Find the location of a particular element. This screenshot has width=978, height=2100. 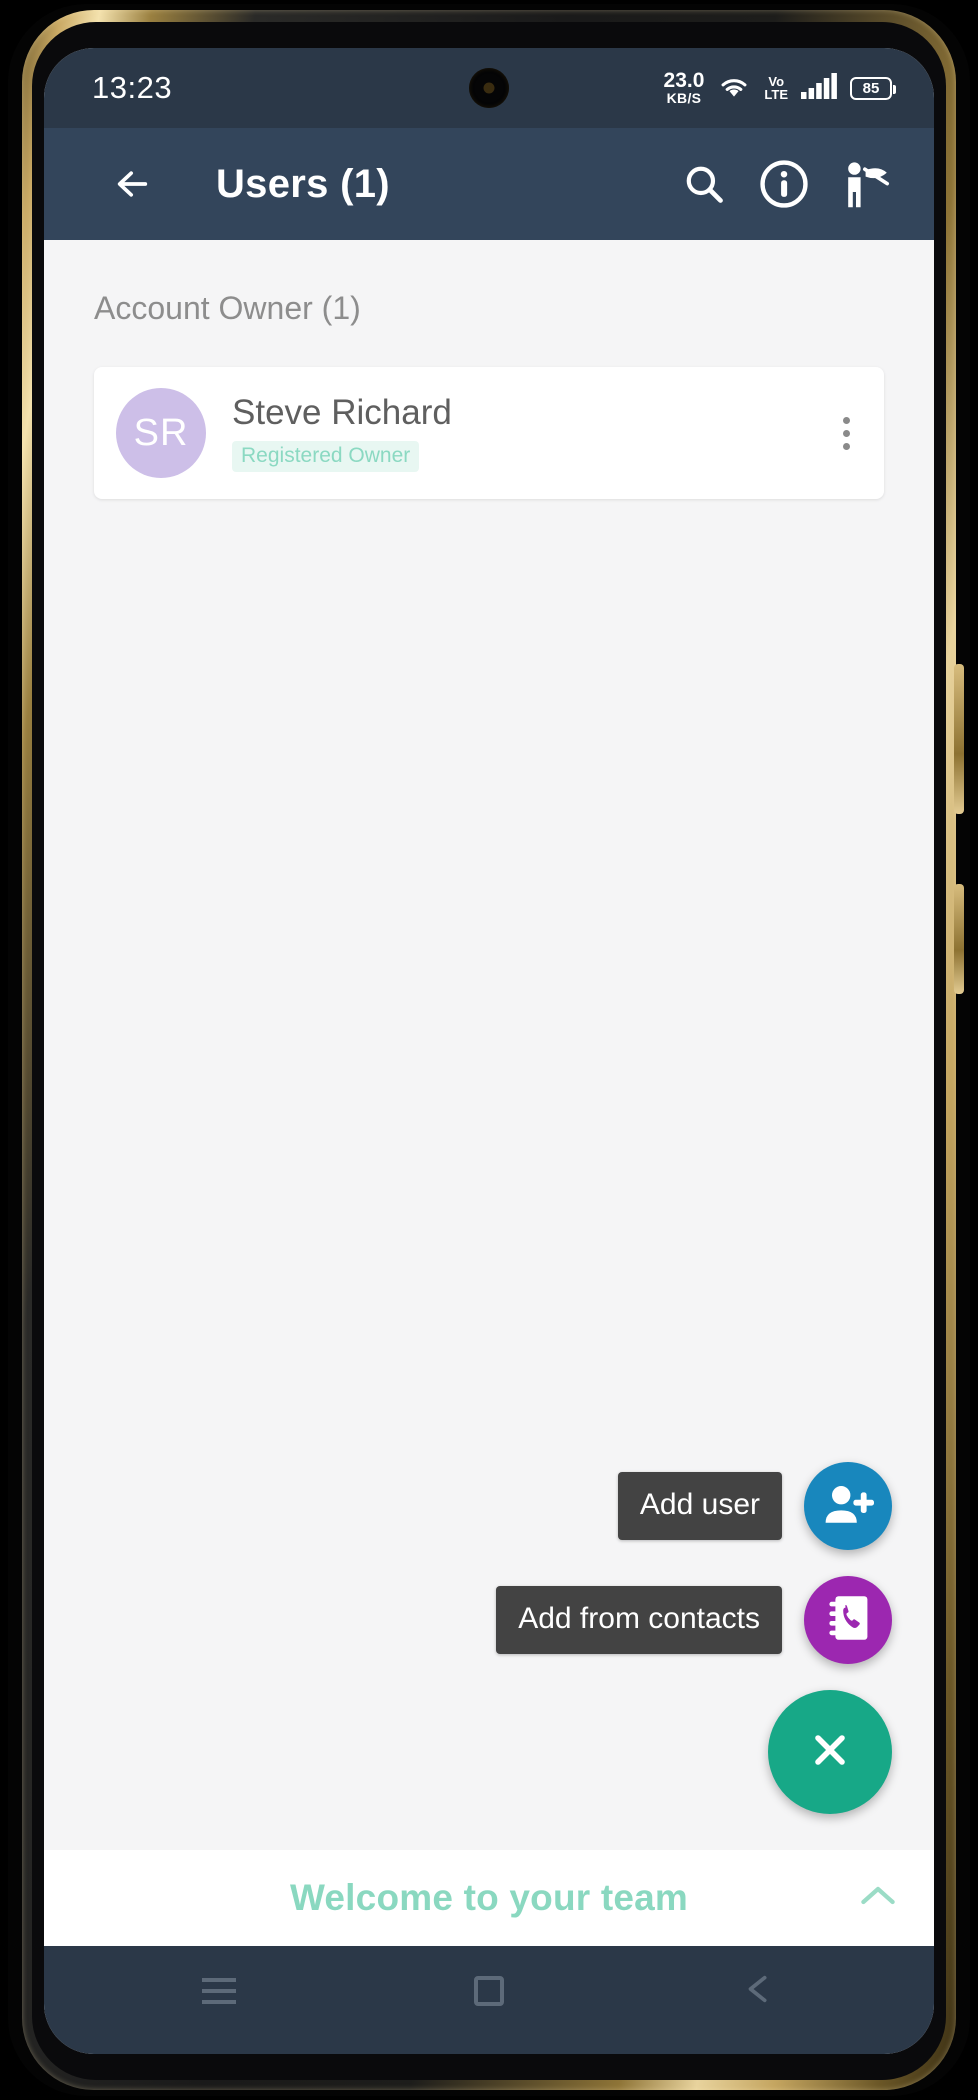

fab-close is located at coordinates (830, 1752).